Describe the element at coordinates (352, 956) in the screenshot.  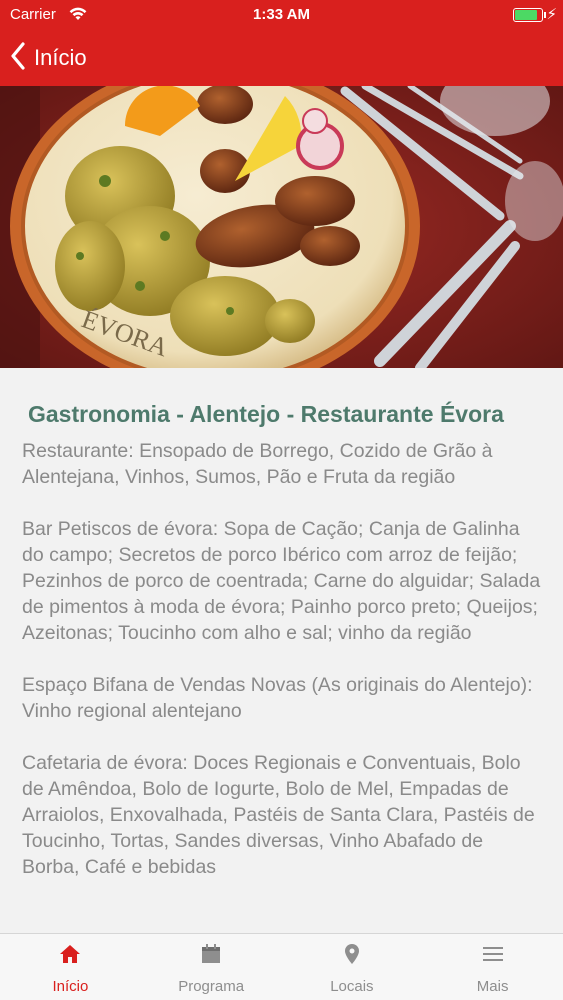
I see `location-pin-icon` at that location.